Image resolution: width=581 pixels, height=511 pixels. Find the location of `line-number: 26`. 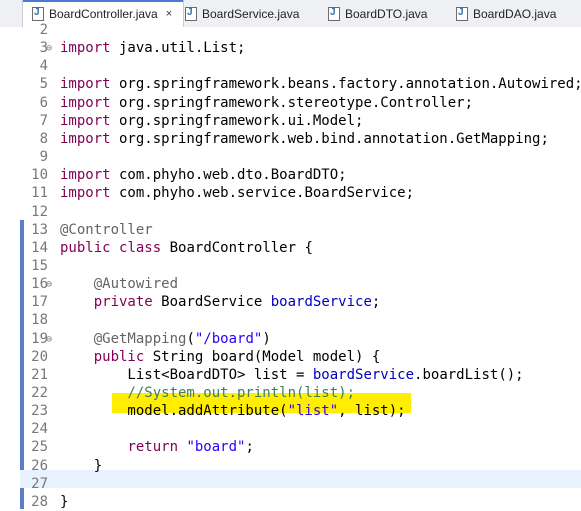

line-number: 26 is located at coordinates (39, 465).